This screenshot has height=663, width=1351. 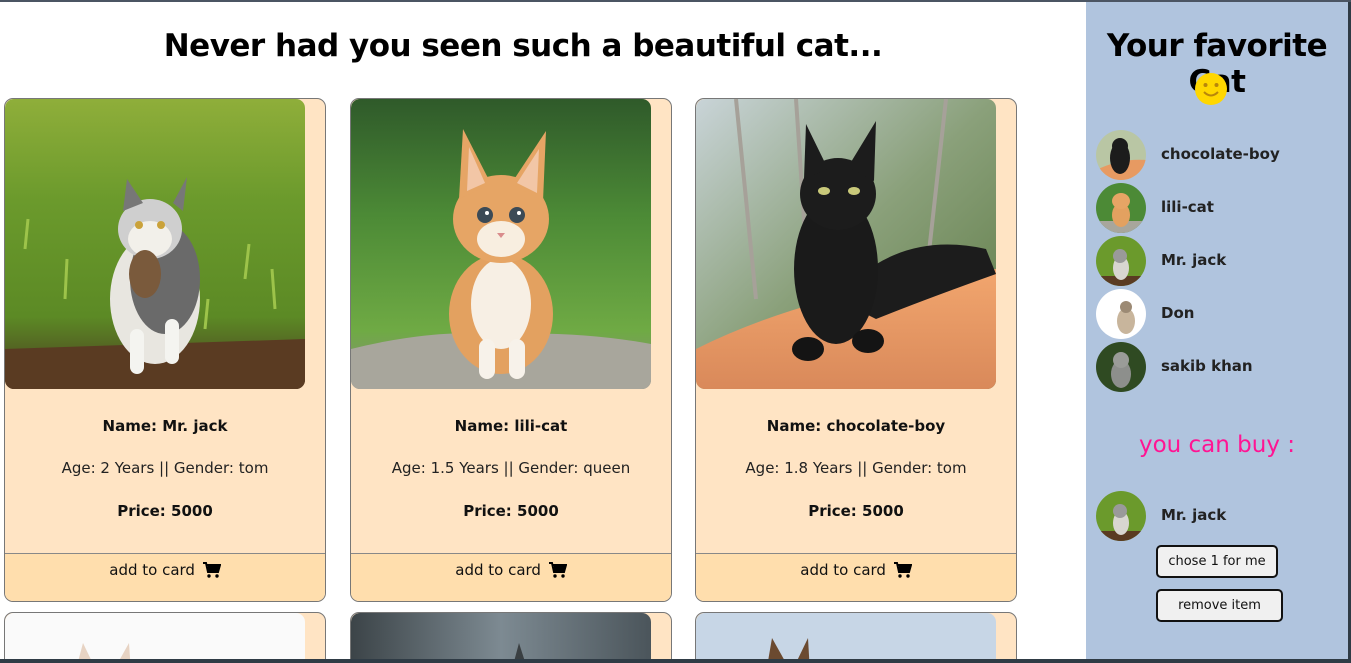 What do you see at coordinates (165, 426) in the screenshot?
I see `cat-name: Name: Mr. jack` at bounding box center [165, 426].